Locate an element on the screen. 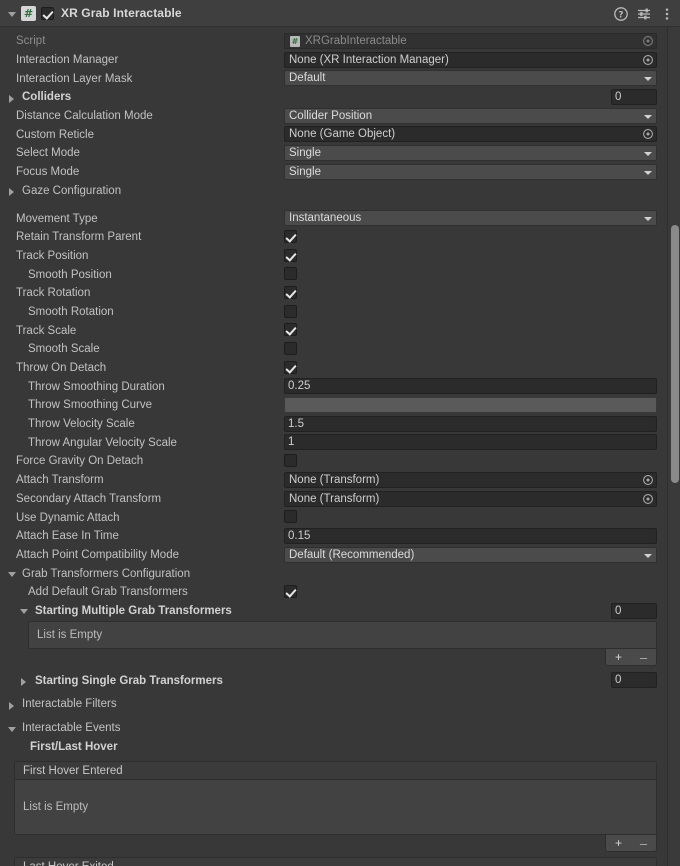  field-throw-smoothing-duration: 0.25 is located at coordinates (470, 386).